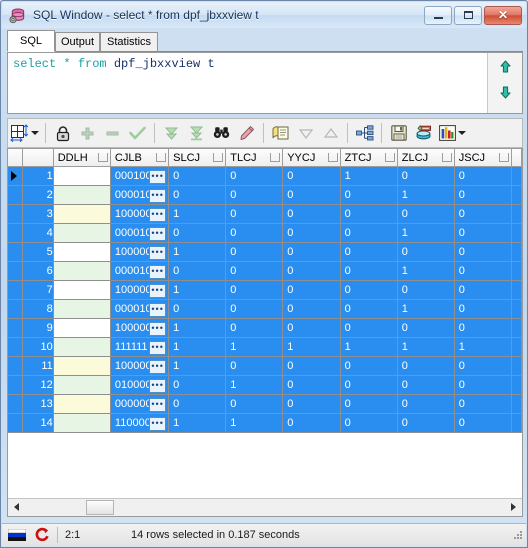 This screenshot has width=528, height=548. What do you see at coordinates (246, 133) in the screenshot?
I see `highlight-button` at bounding box center [246, 133].